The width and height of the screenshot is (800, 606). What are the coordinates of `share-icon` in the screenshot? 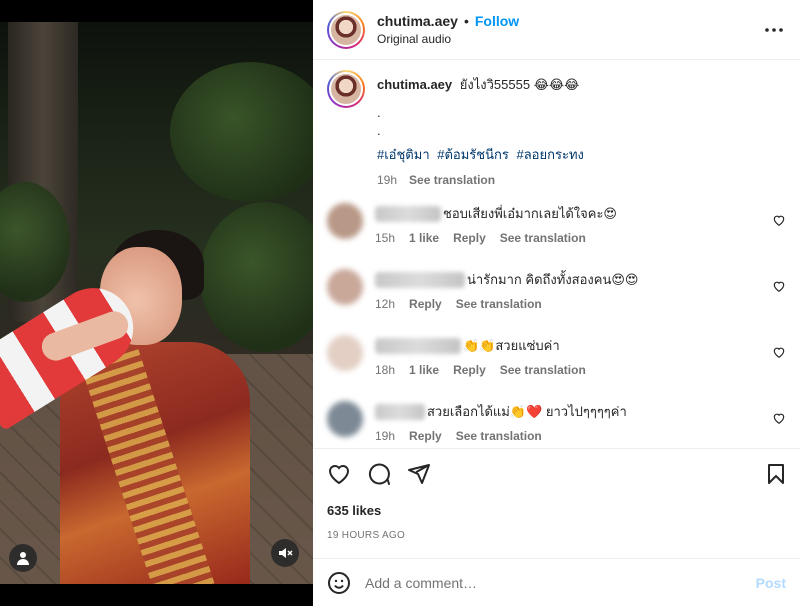 It's located at (419, 474).